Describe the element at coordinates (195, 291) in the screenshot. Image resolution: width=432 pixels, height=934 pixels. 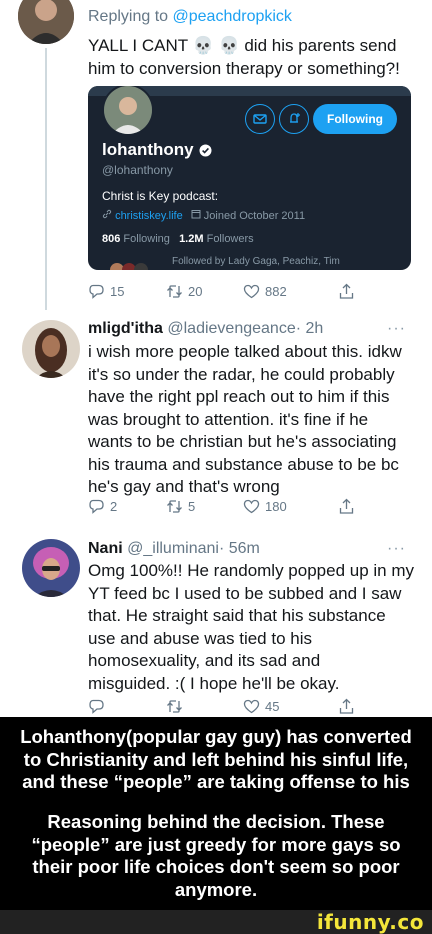
I see `retweet-count: 20` at that location.